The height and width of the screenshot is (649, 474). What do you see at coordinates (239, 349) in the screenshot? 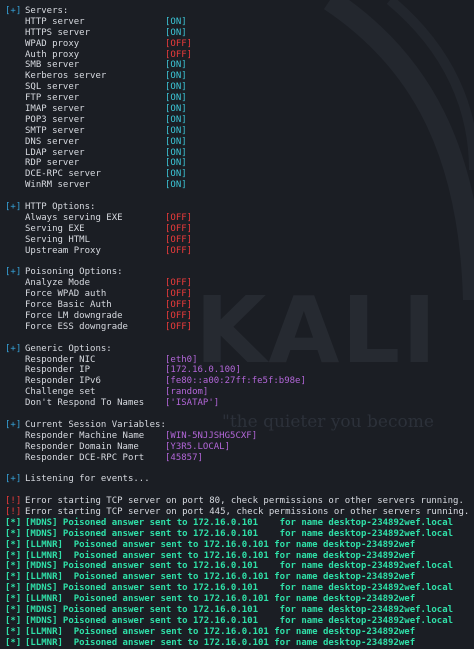
I see `section-header: [+] Generic Options:` at bounding box center [239, 349].